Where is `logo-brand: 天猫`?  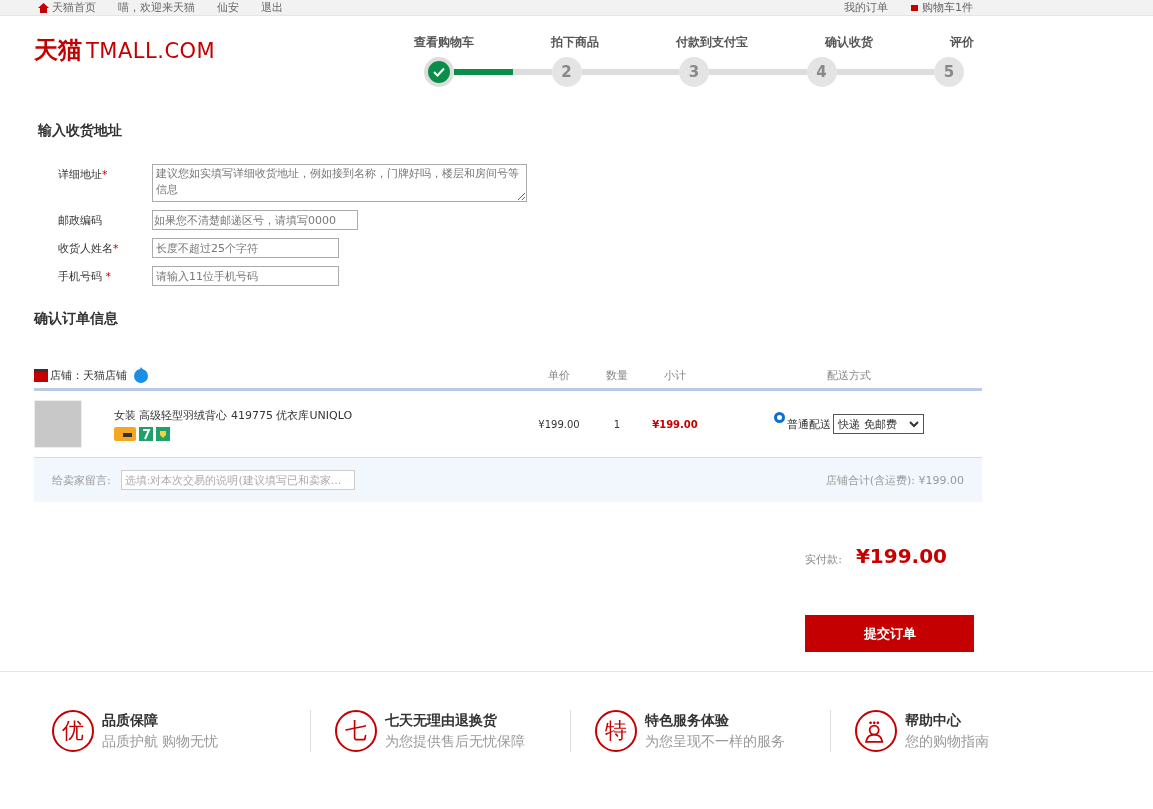
logo-brand: 天猫 is located at coordinates (58, 50).